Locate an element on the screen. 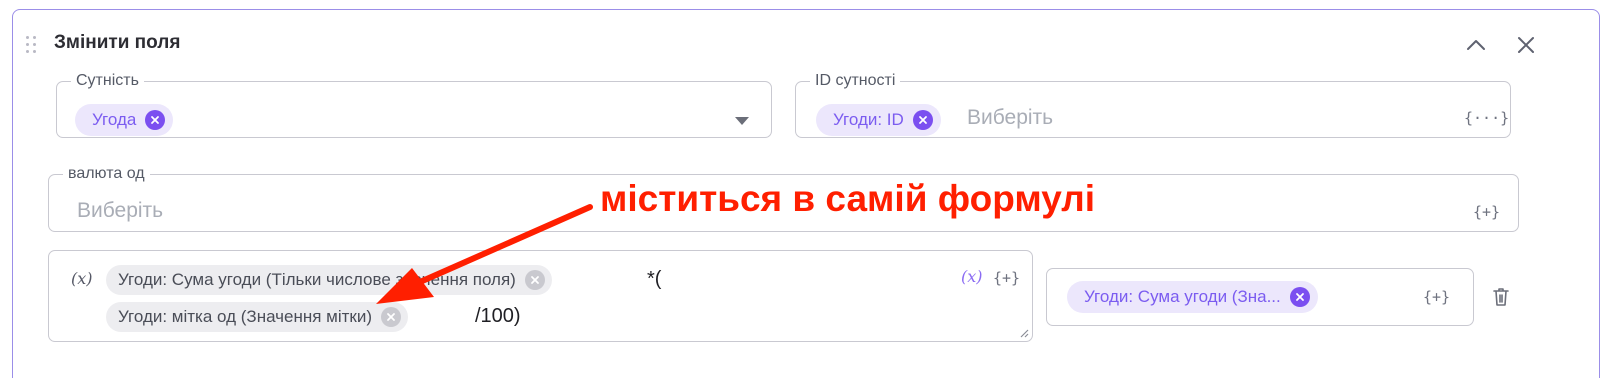  annotation-arrow-icon is located at coordinates (484, 254).